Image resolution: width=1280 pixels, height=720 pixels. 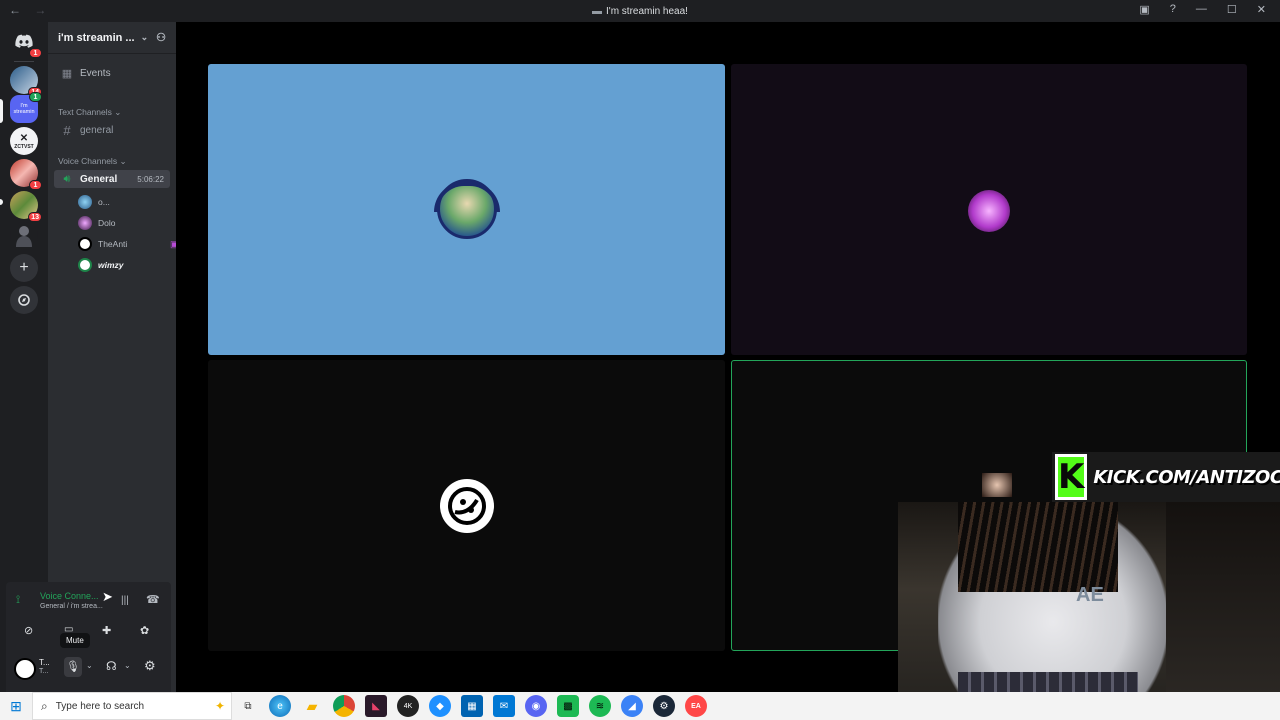 What do you see at coordinates (132, 706) in the screenshot?
I see `search-box: ⌕ Type here to search ✦` at bounding box center [132, 706].